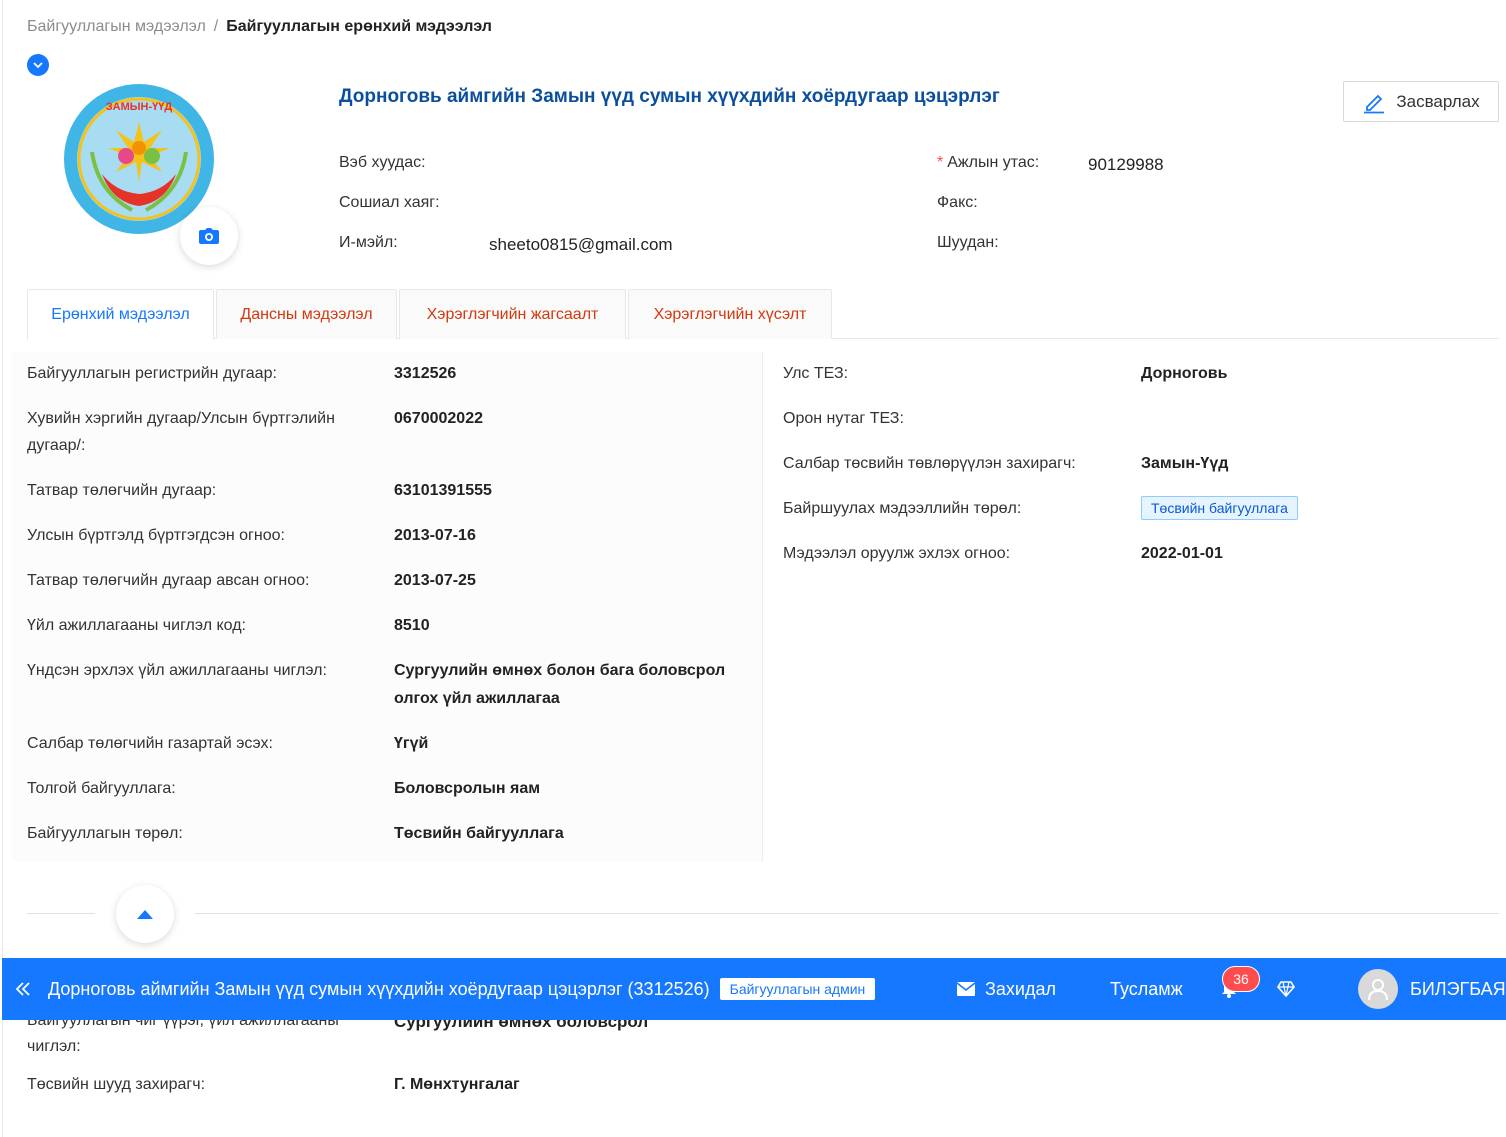  What do you see at coordinates (101, 788) in the screenshot?
I see `detail-label: Толгой байгууллага:` at bounding box center [101, 788].